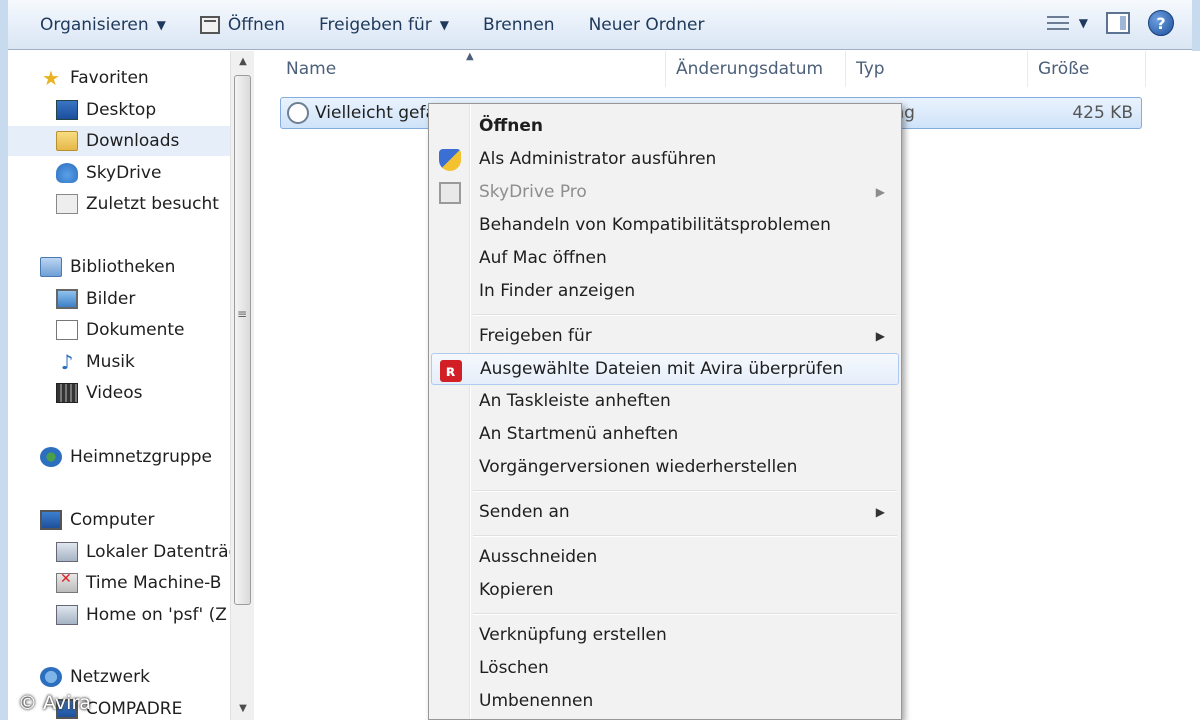  I want to click on menu-item-pin-taskbar: An Taskleiste anheften, so click(665, 401).